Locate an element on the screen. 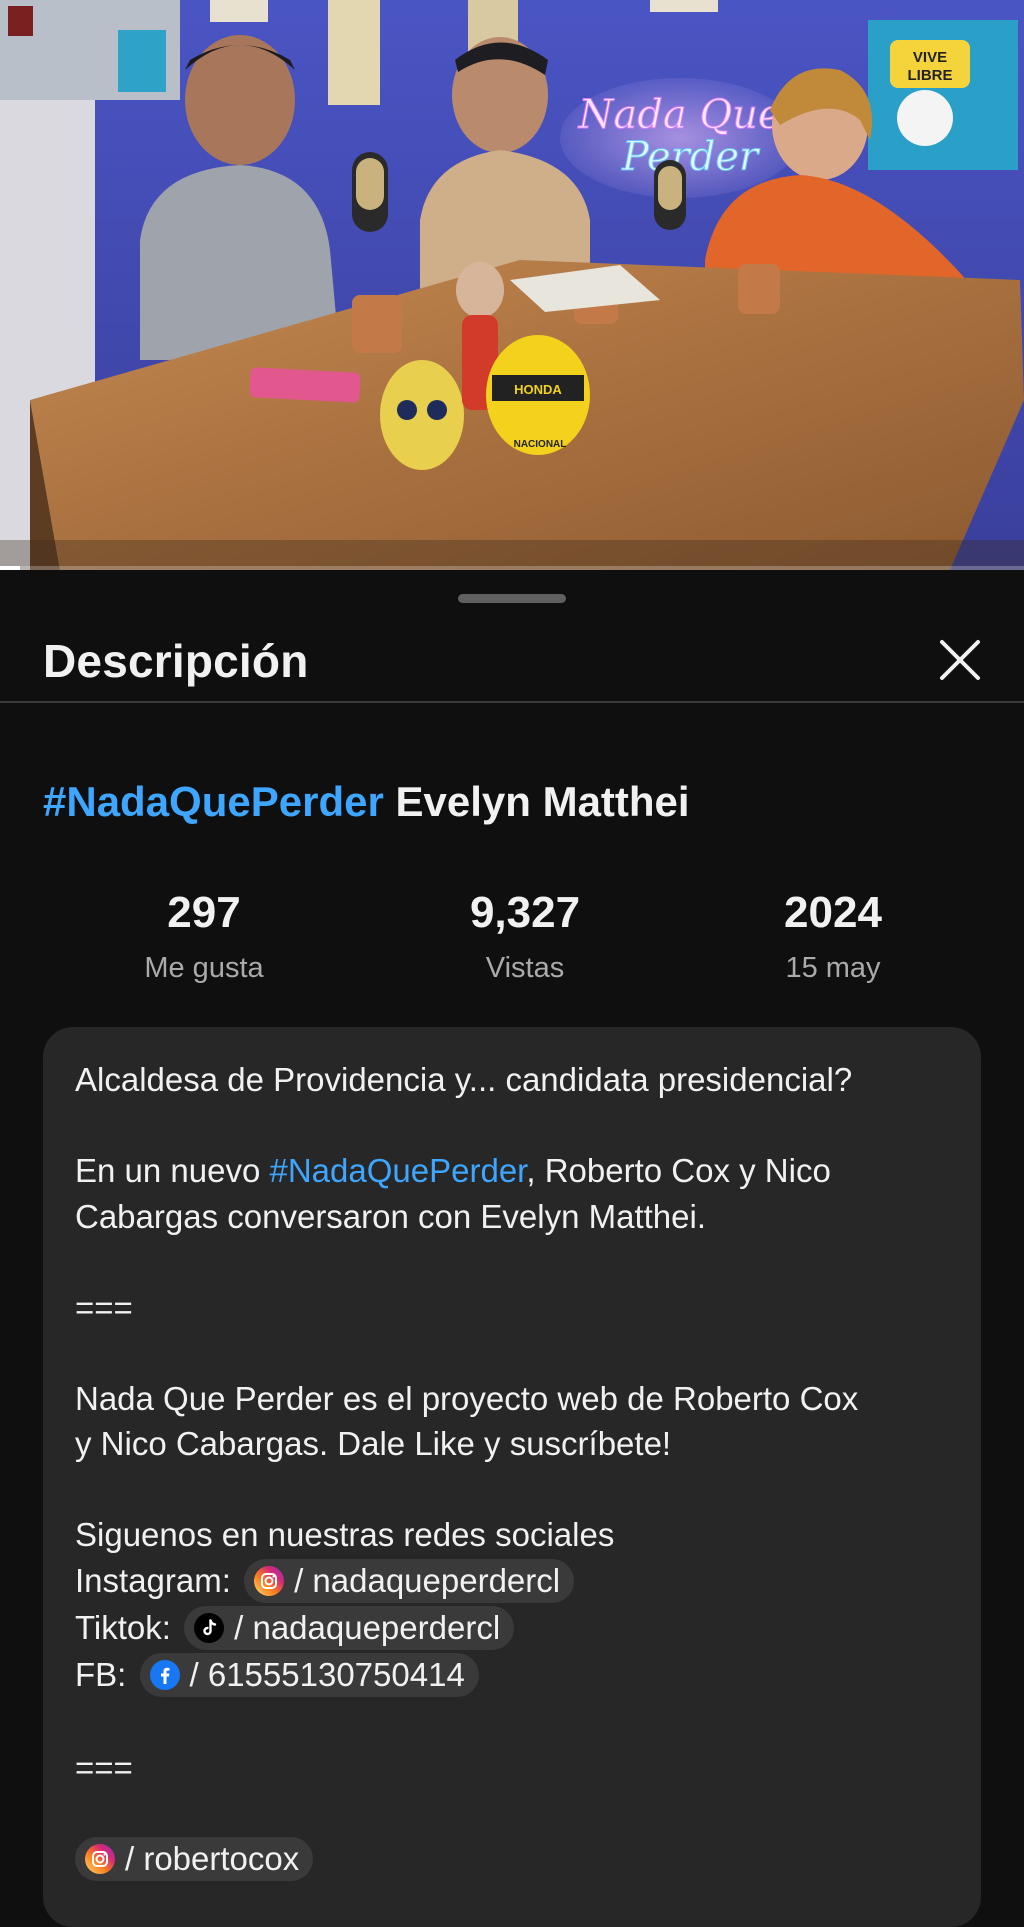 The image size is (1024, 1927). stat-likes: 297 Me gusta is located at coordinates (204, 936).